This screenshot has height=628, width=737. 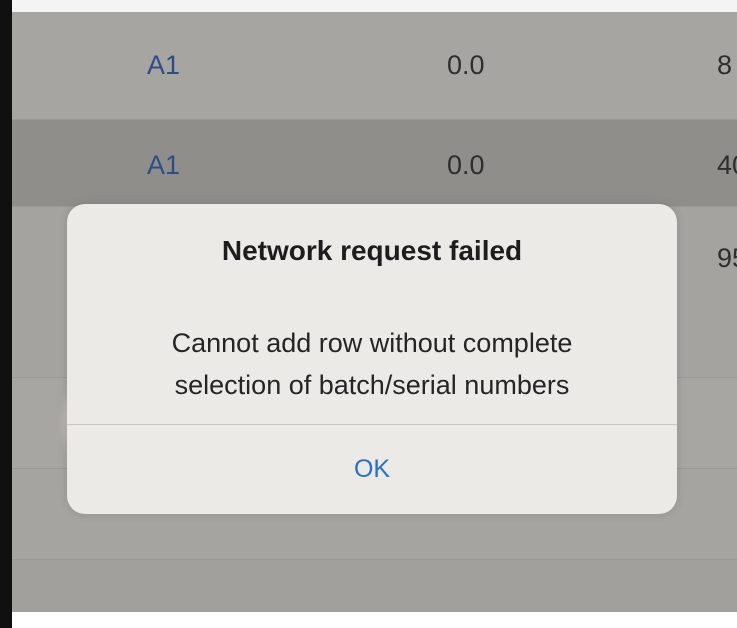 What do you see at coordinates (6, 314) in the screenshot?
I see `device-bezel` at bounding box center [6, 314].